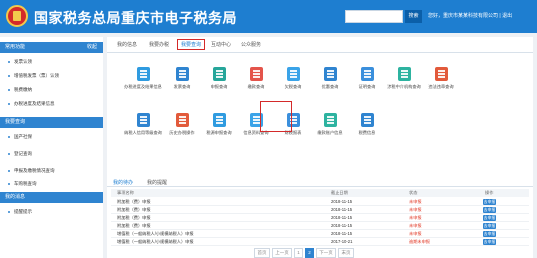 The image size is (537, 258). I want to click on grid-item-payment: 缴款查询, so click(256, 86).